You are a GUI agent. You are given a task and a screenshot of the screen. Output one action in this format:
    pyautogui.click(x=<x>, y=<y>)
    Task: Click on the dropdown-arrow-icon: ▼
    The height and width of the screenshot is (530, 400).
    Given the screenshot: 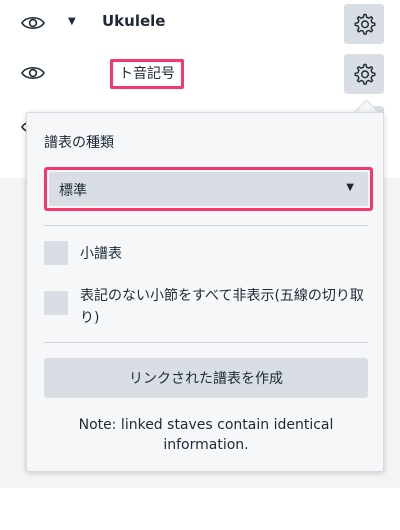 What is the action you would take?
    pyautogui.click(x=350, y=187)
    